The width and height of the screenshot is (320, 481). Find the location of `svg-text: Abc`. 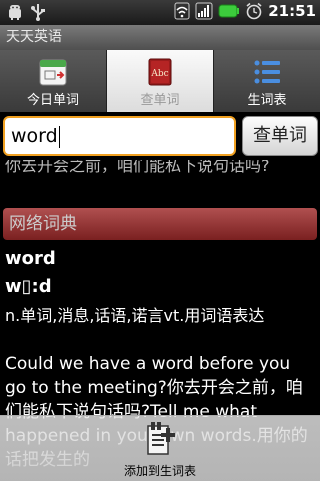

svg-text: Abc is located at coordinates (159, 74).